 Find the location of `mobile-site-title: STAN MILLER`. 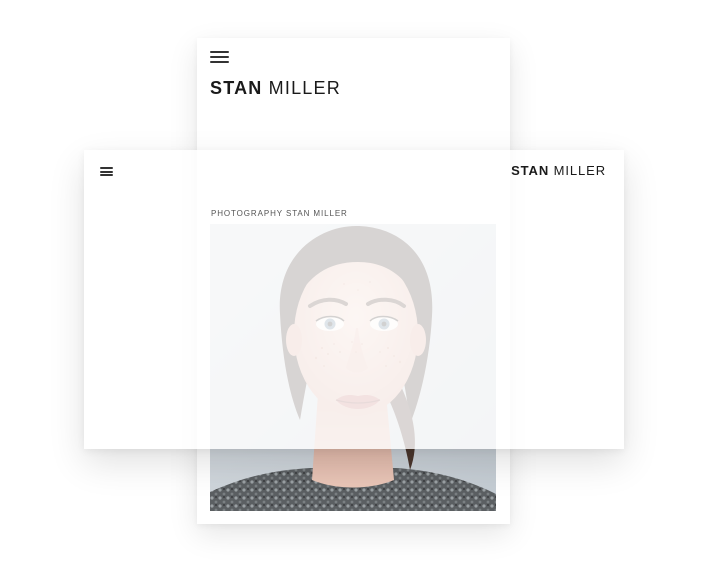

mobile-site-title: STAN MILLER is located at coordinates (275, 88).